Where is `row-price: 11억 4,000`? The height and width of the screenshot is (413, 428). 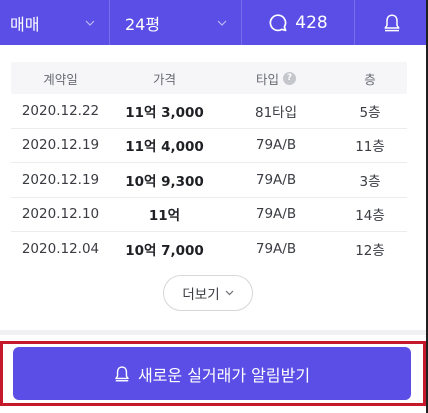 row-price: 11억 4,000 is located at coordinates (164, 147).